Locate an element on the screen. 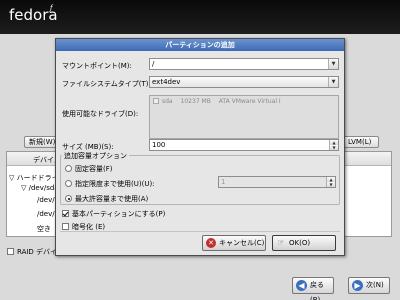 Image resolution: width=400 pixels, height=300 pixels. fill-max-option: 最大許容量まで使用(A) is located at coordinates (106, 199).